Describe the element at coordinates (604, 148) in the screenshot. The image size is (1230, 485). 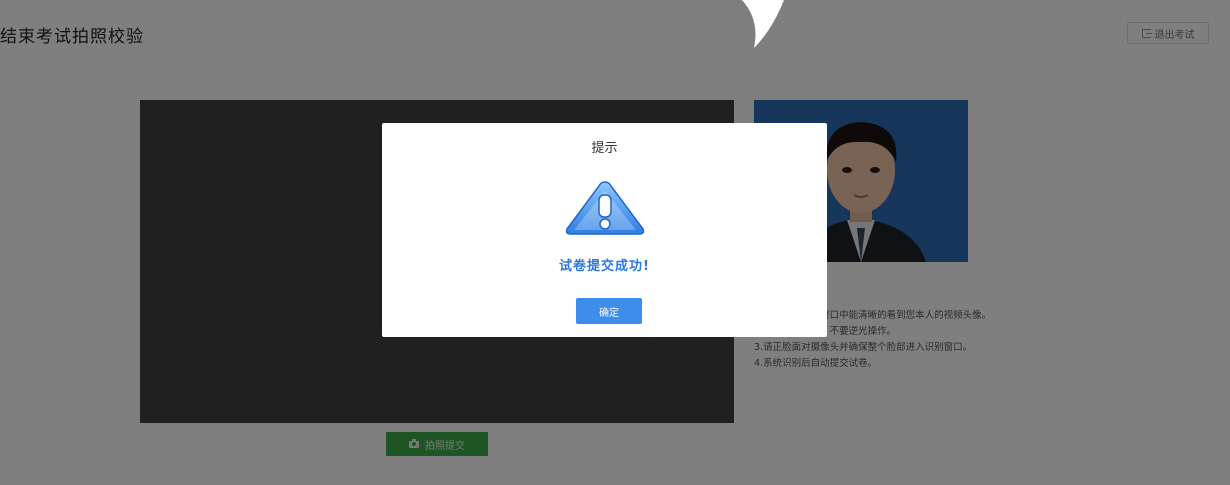
I see `dialog-title: 提示` at that location.